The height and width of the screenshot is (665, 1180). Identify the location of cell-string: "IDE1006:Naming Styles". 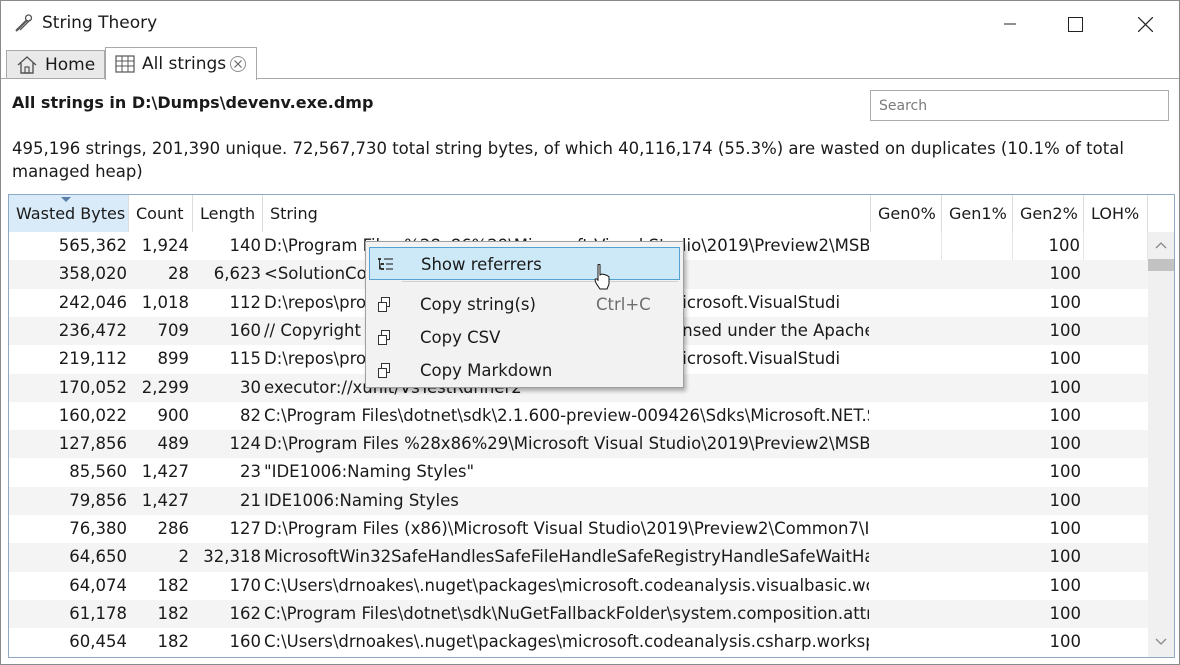
(369, 472).